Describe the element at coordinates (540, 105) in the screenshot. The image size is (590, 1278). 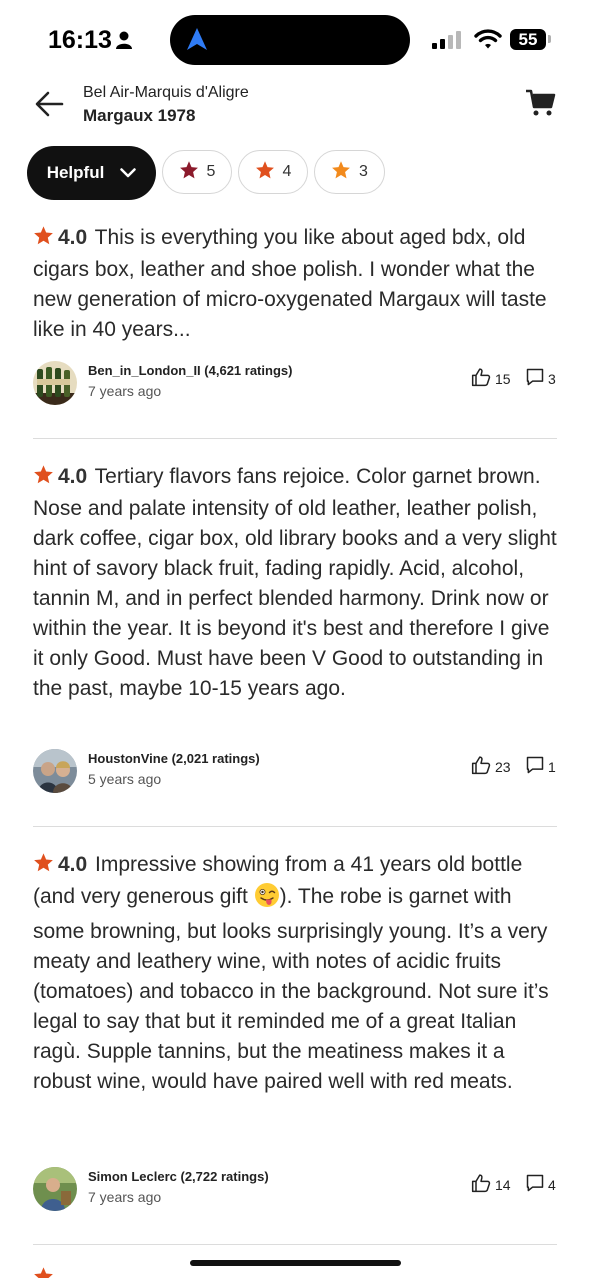
I see `cart-icon` at that location.